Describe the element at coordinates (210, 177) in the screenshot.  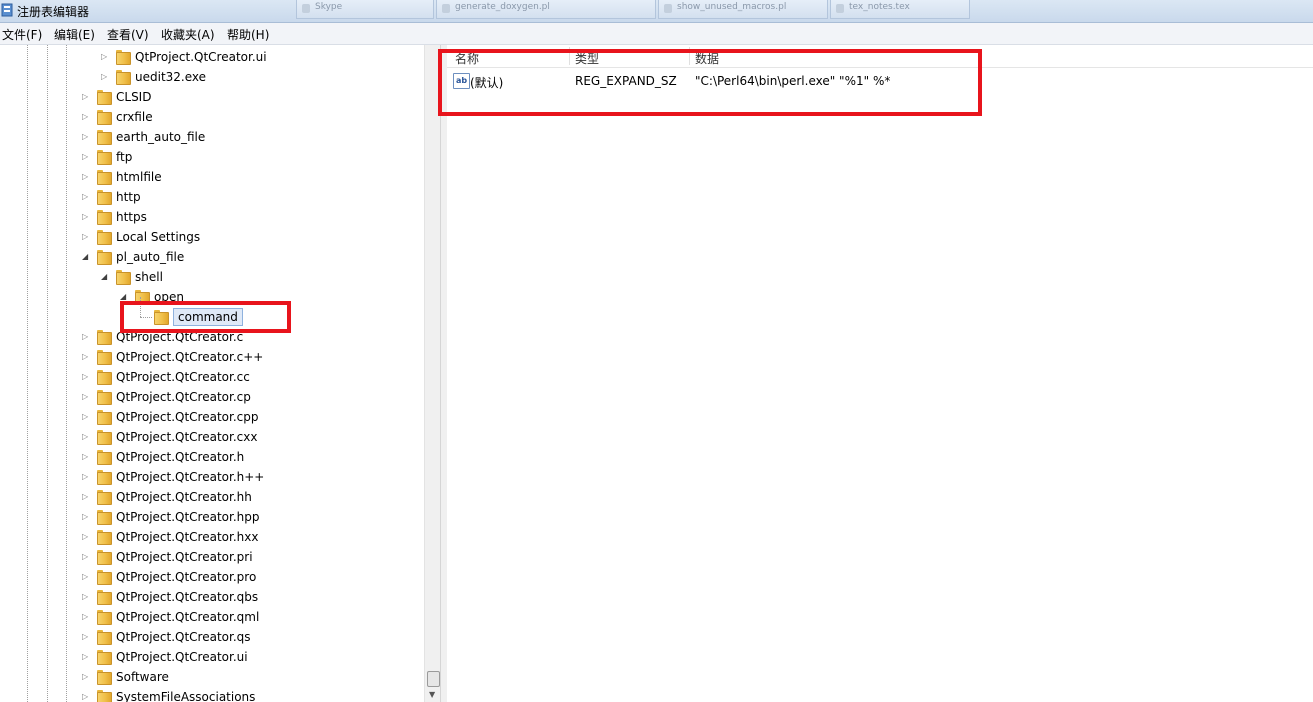
I see `tree-node: ▷ htmlfile` at that location.